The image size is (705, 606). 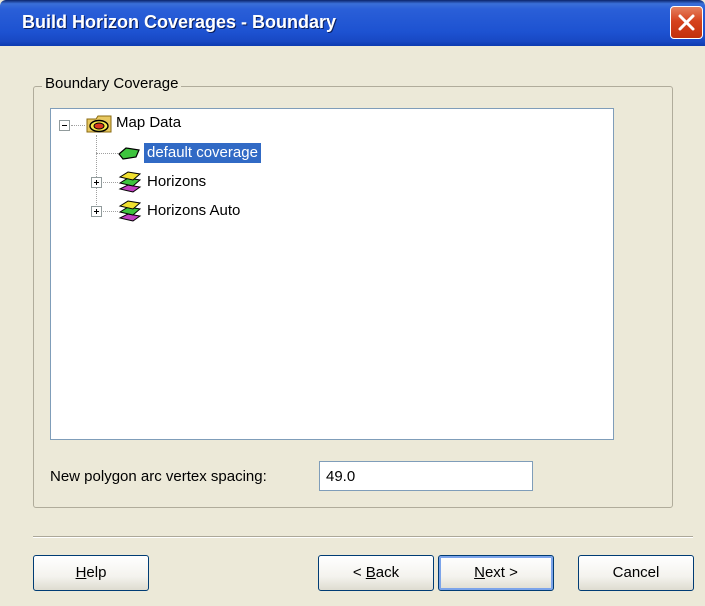 I want to click on next-button: Next >, so click(x=496, y=573).